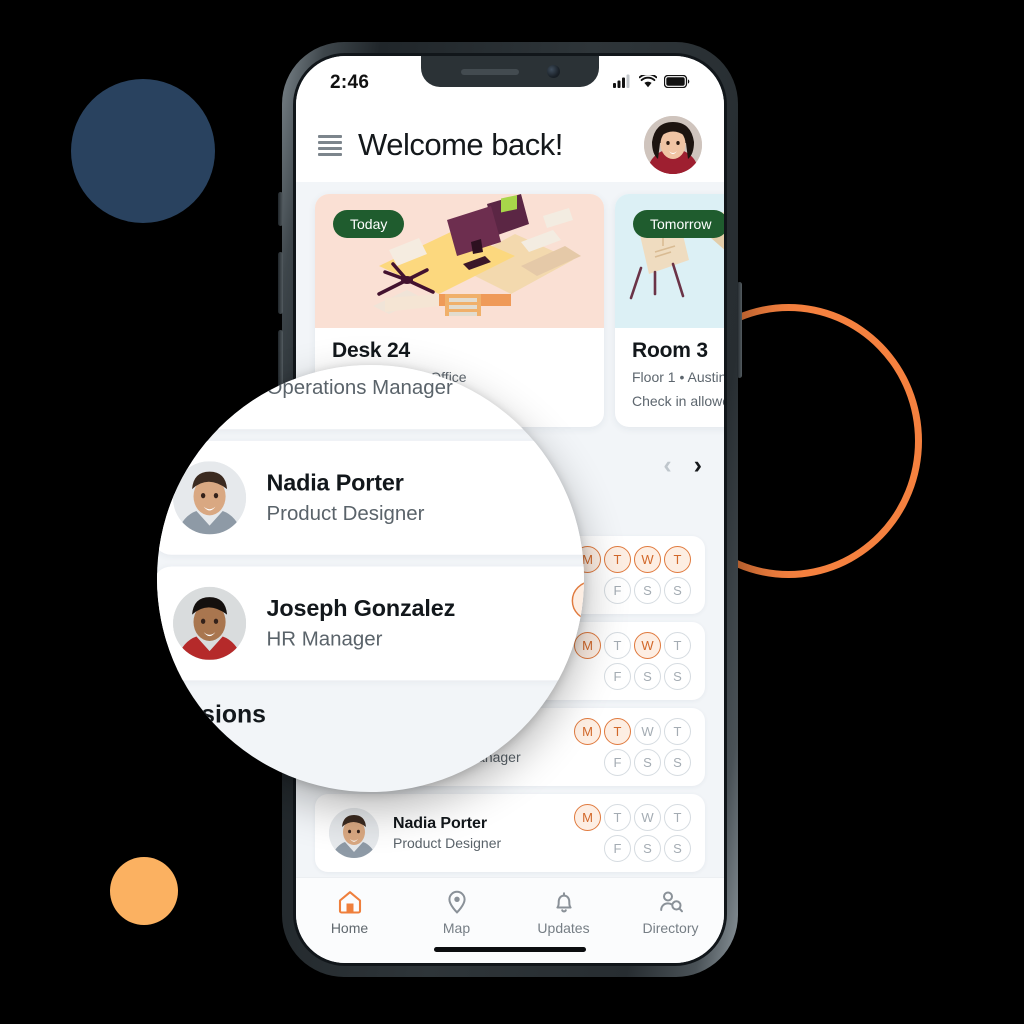  What do you see at coordinates (670, 350) in the screenshot?
I see `booking-name: Room 3` at bounding box center [670, 350].